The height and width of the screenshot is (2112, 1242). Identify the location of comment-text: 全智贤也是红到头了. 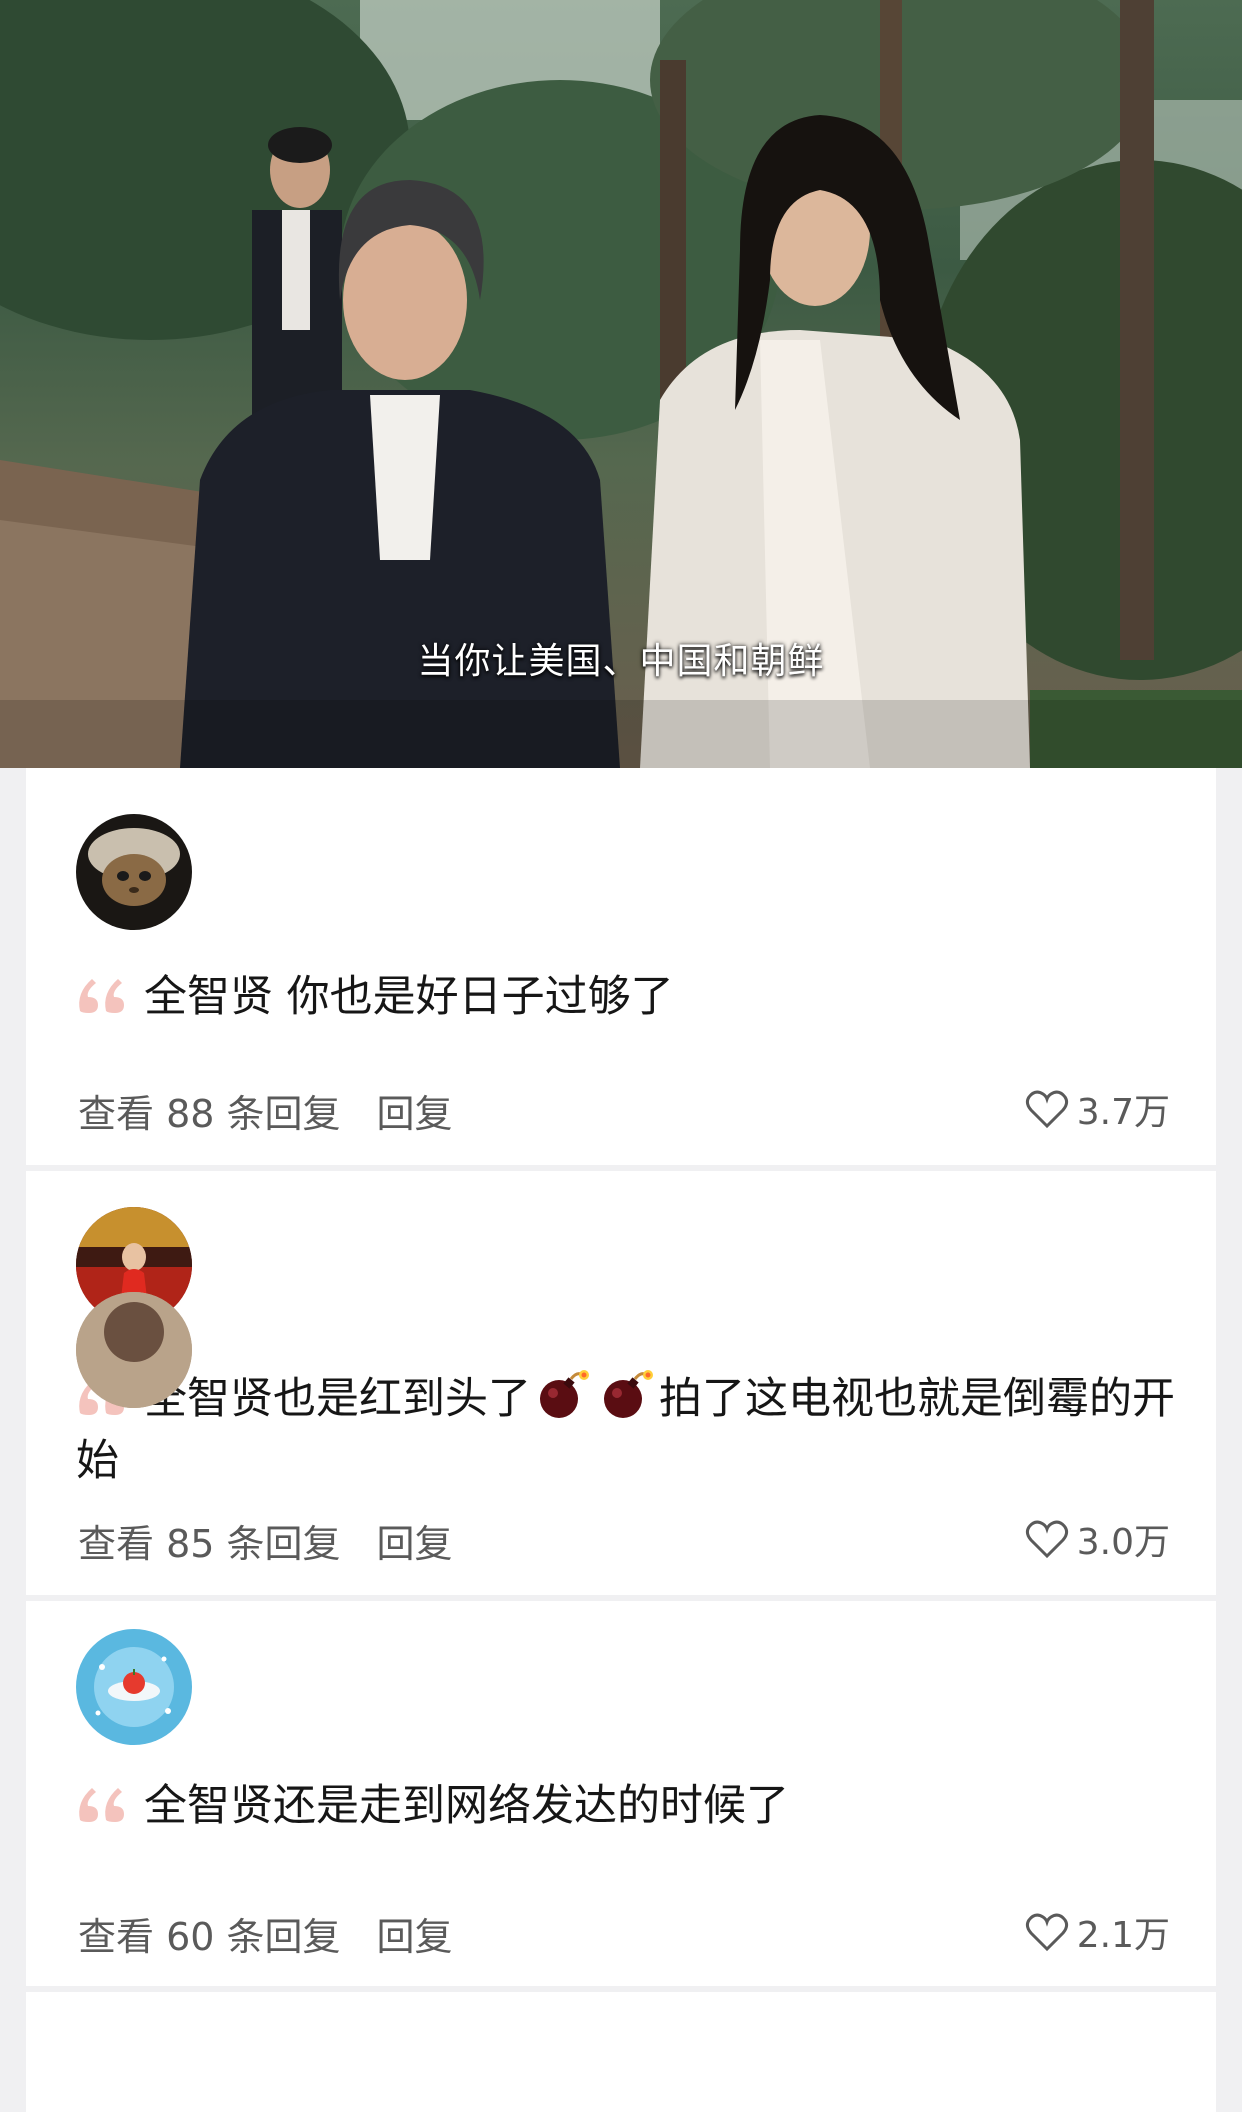
(337, 1399).